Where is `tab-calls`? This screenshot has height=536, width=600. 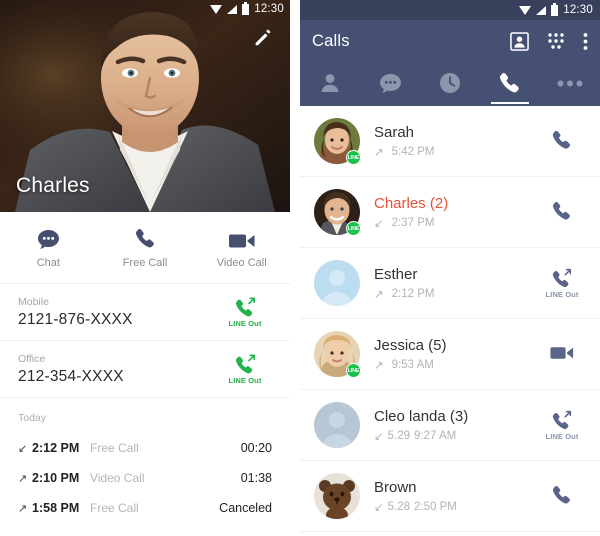
tab-calls is located at coordinates (510, 83).